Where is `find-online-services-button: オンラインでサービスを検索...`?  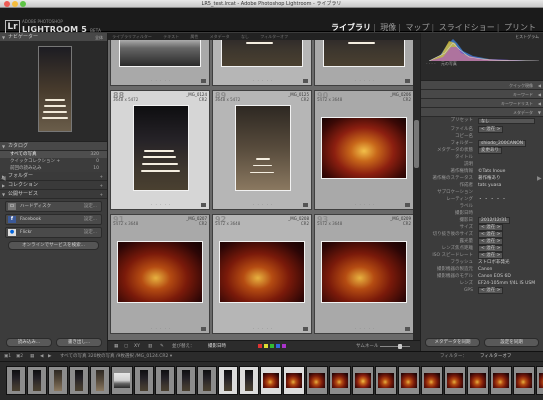
find-online-services-button: オンラインでサービスを検索... is located at coordinates (53, 245).